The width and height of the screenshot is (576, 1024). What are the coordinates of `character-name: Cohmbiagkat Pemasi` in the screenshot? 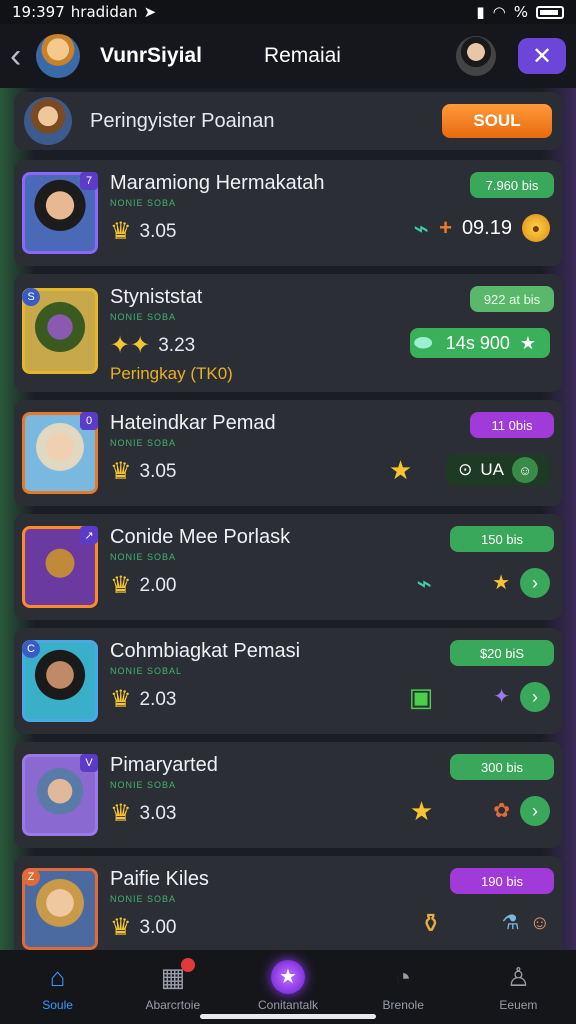 It's located at (205, 651).